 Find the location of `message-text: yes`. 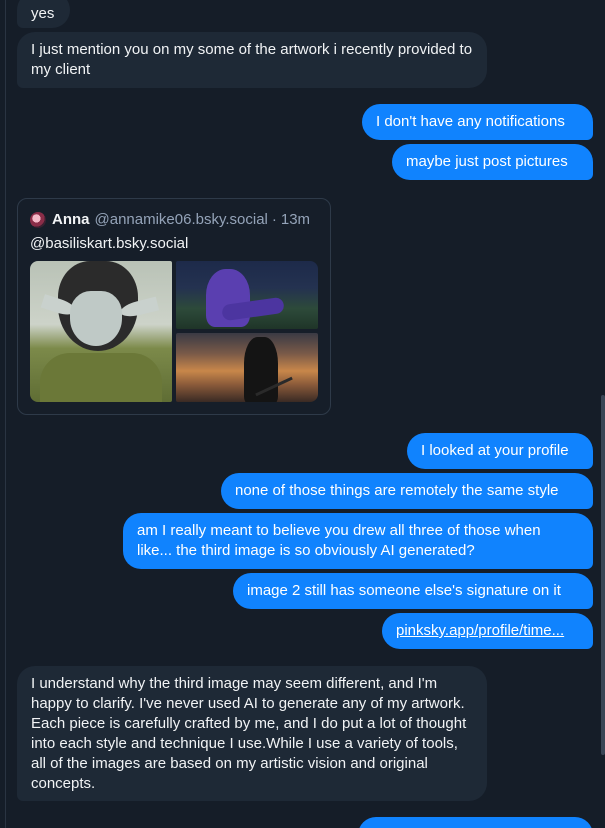

message-text: yes is located at coordinates (43, 13).